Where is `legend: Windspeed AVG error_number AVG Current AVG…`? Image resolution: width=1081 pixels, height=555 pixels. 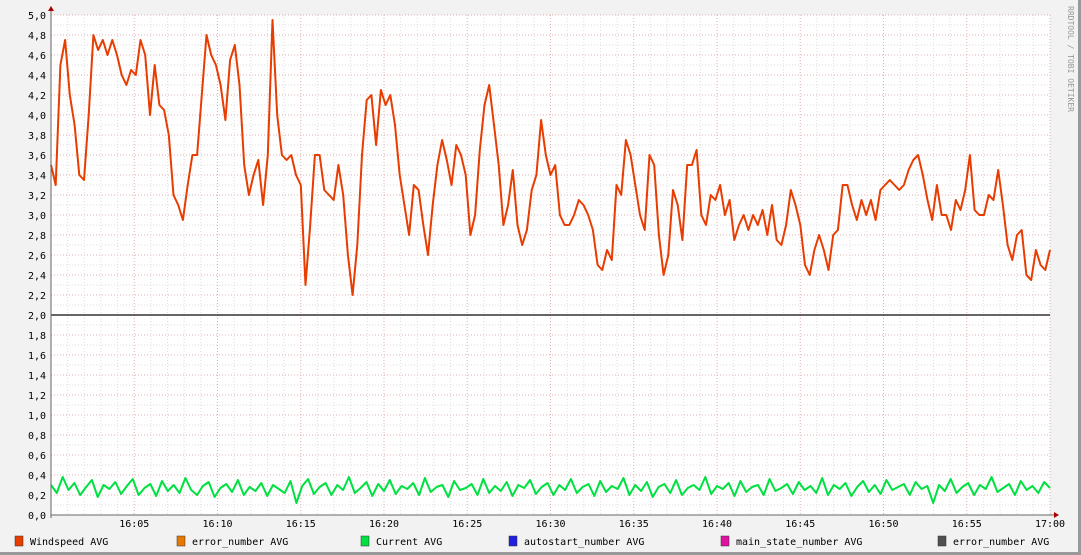 legend: Windspeed AVG error_number AVG Current AVG… is located at coordinates (531, 541).